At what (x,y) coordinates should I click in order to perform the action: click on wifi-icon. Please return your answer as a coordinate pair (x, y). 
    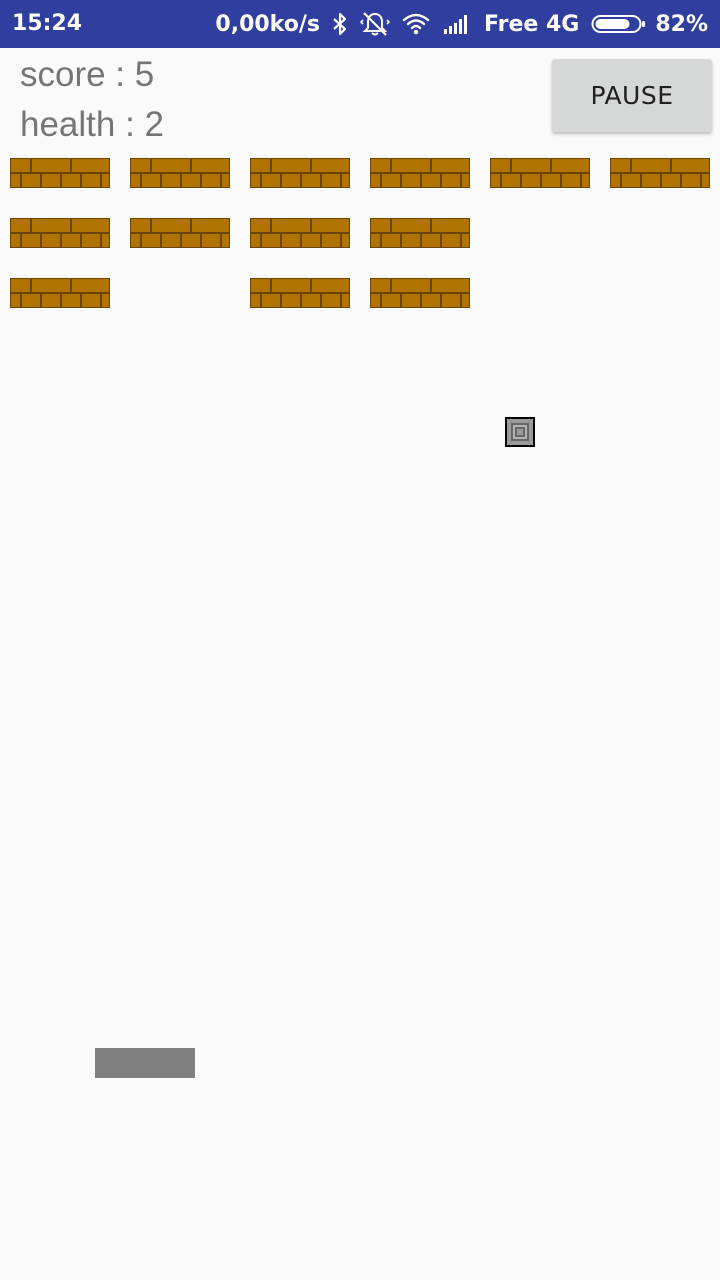
    Looking at the image, I should click on (416, 24).